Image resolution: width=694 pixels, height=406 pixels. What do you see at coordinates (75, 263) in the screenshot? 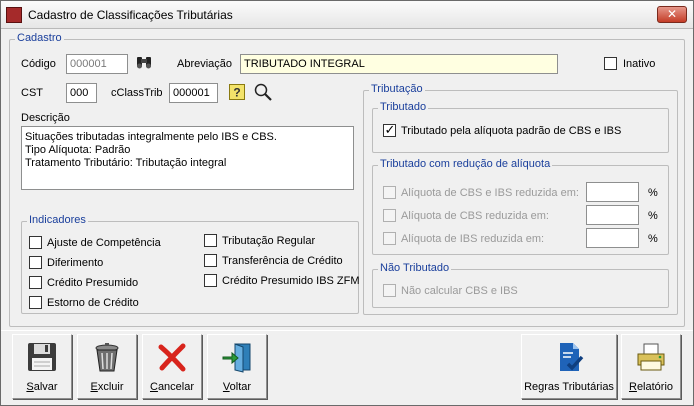
I see `indicador-label: Diferimento` at bounding box center [75, 263].